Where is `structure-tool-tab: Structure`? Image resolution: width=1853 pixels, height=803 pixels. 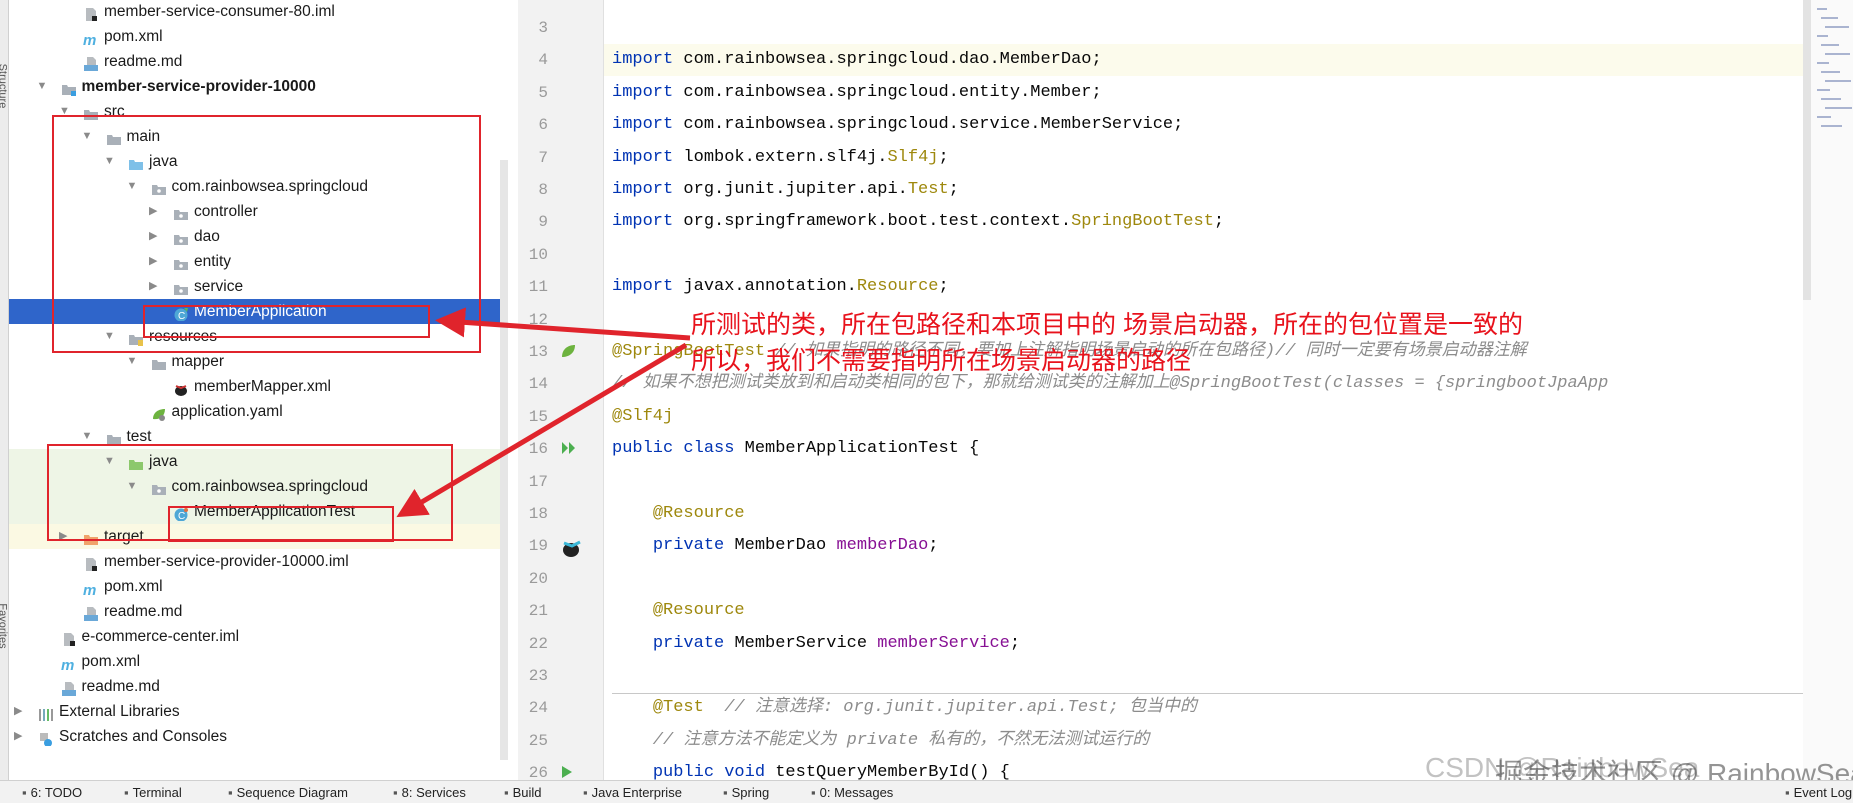
structure-tool-tab: Structure is located at coordinates (4, 86).